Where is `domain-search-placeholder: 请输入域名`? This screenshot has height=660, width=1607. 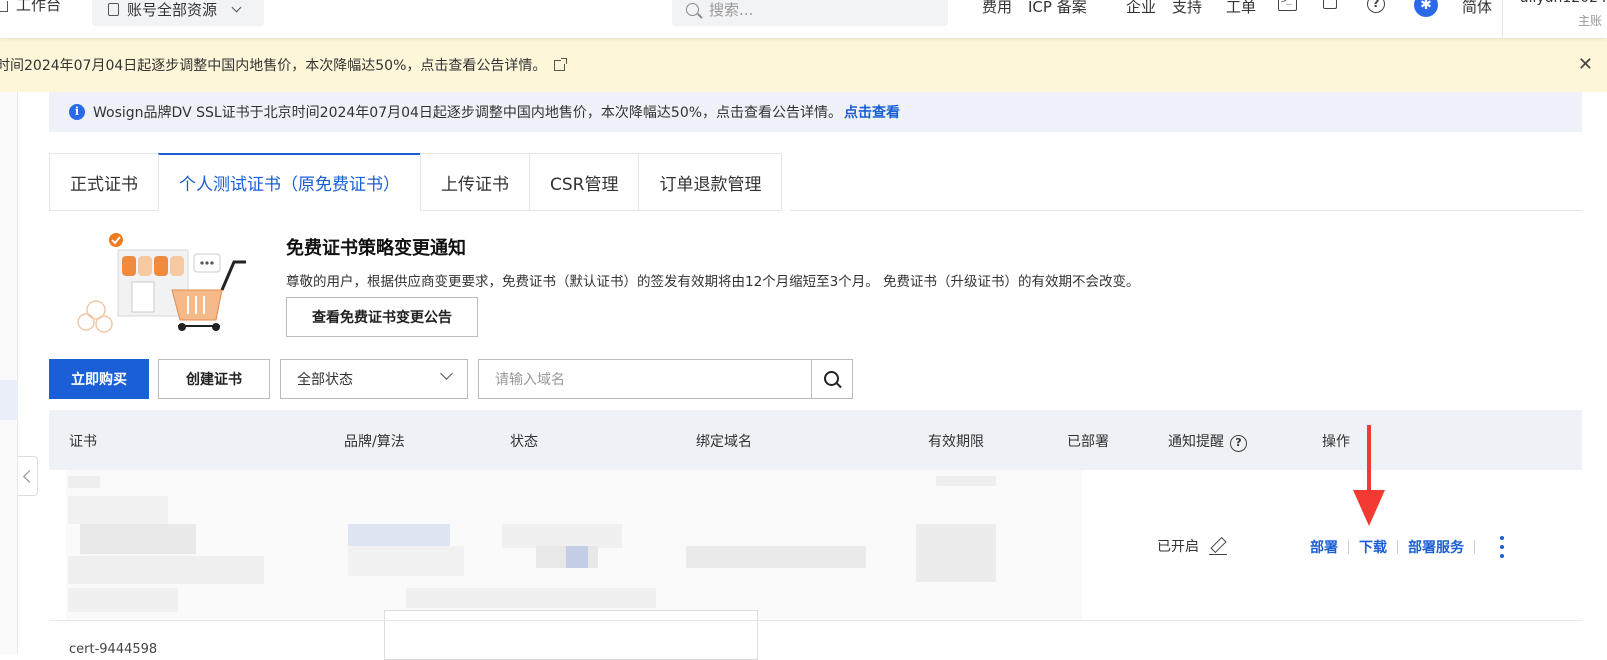 domain-search-placeholder: 请输入域名 is located at coordinates (530, 380).